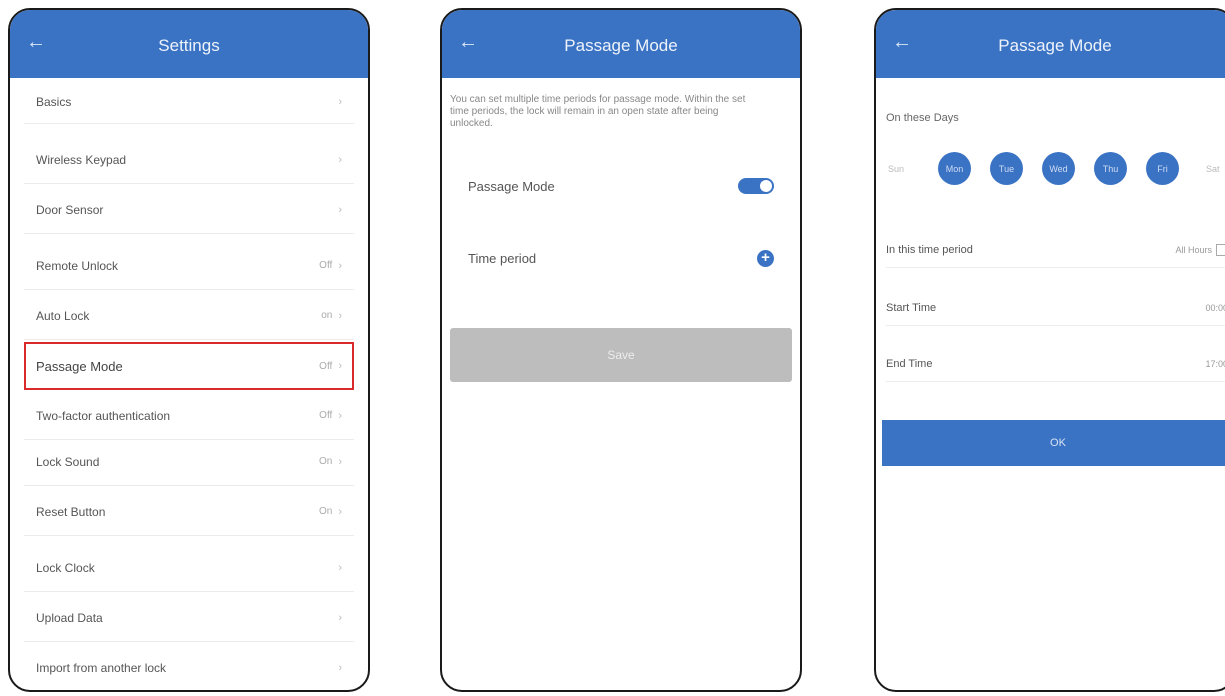 This screenshot has width=1225, height=696. I want to click on day-tue: Tue, so click(1006, 168).